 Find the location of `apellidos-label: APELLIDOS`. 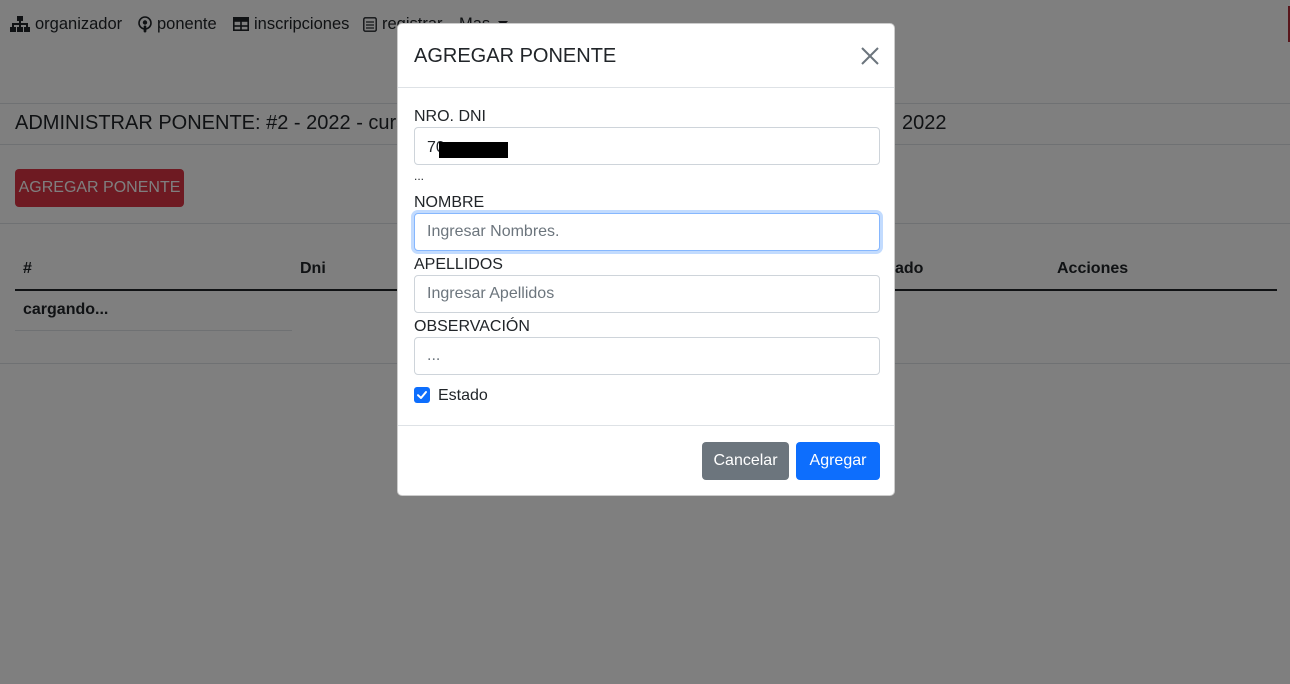

apellidos-label: APELLIDOS is located at coordinates (458, 264).